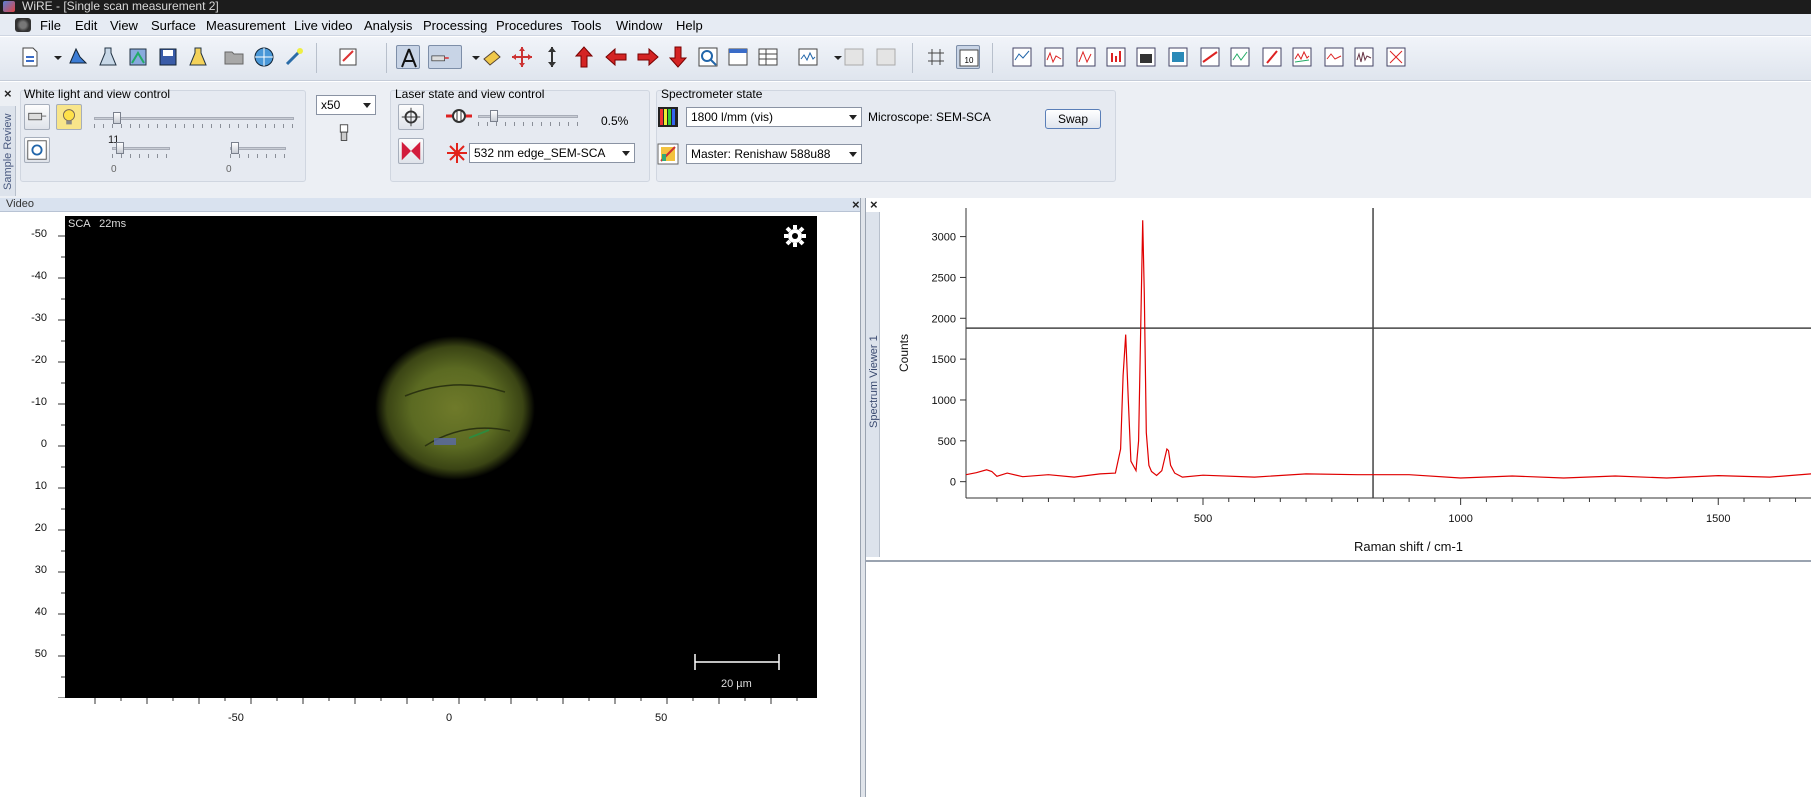 The image size is (1811, 797). What do you see at coordinates (968, 57) in the screenshot?
I see `timer-10-icon: 10` at bounding box center [968, 57].